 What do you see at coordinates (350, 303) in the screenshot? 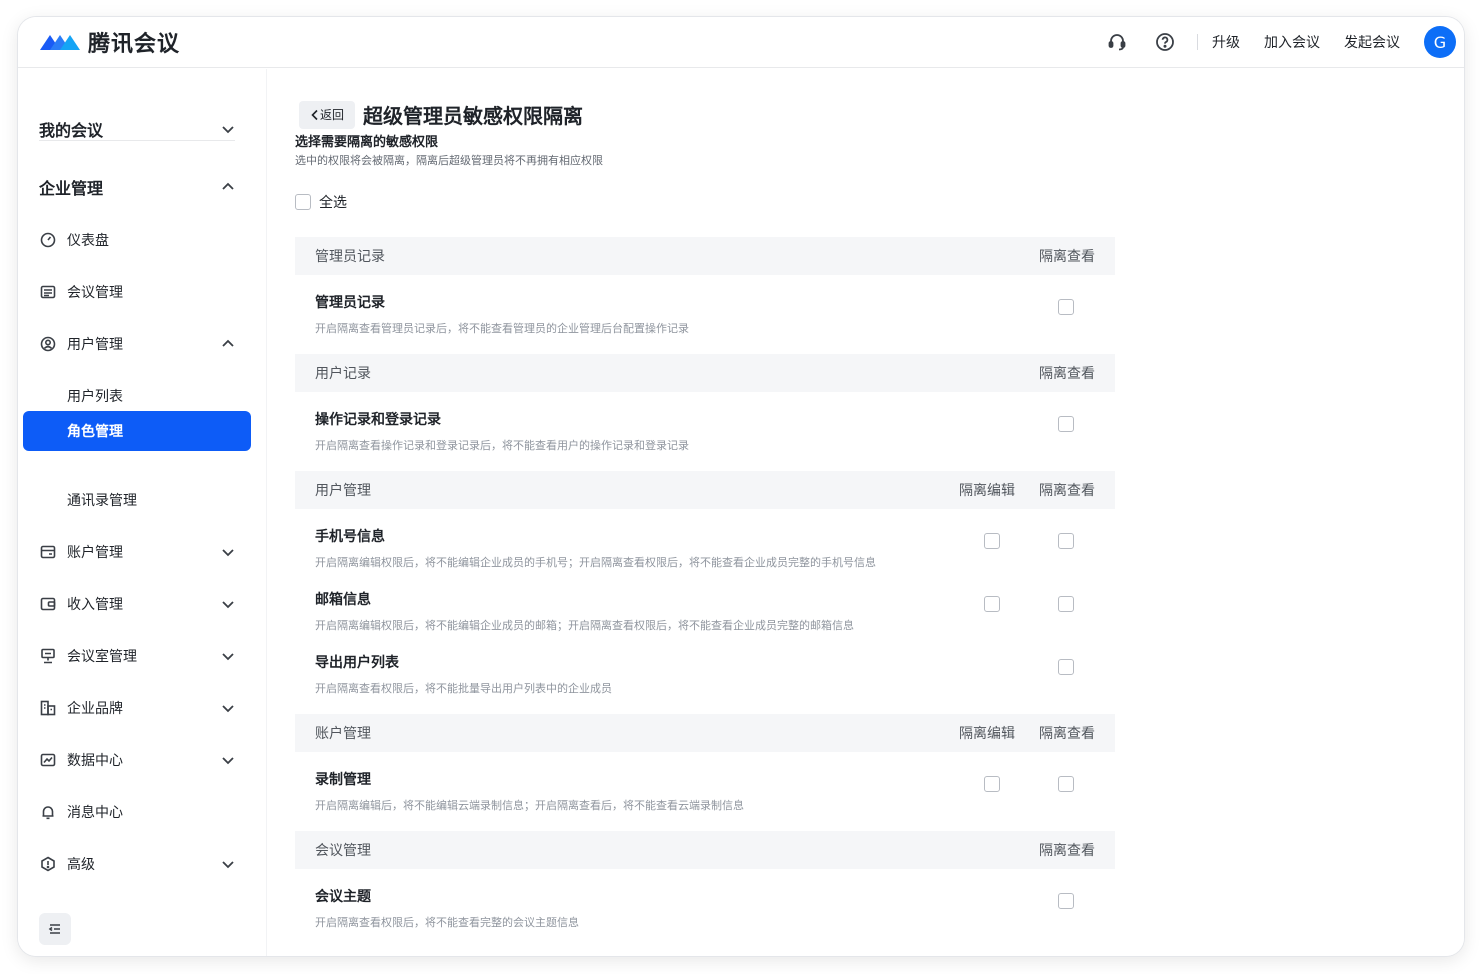
I see `perm-title: 管理员记录` at bounding box center [350, 303].